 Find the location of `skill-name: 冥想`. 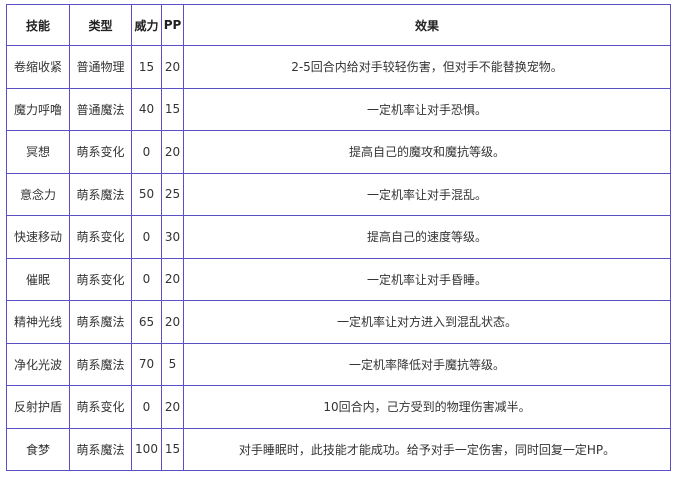

skill-name: 冥想 is located at coordinates (38, 152).